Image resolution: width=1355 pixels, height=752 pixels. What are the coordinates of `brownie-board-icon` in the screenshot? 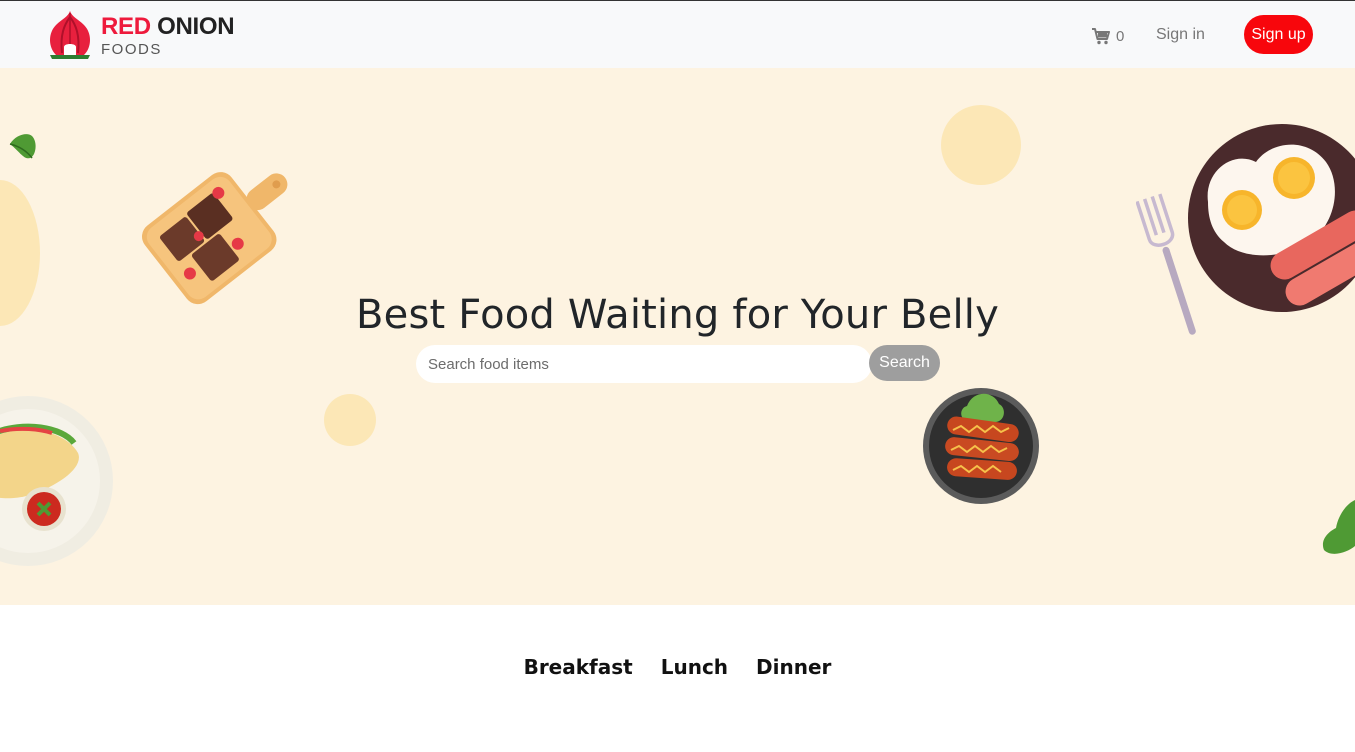 It's located at (214, 238).